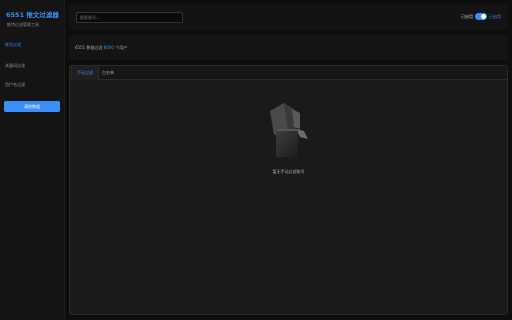  I want to click on sidebar-item-keyword-filter: 关键词过滤, so click(15, 66).